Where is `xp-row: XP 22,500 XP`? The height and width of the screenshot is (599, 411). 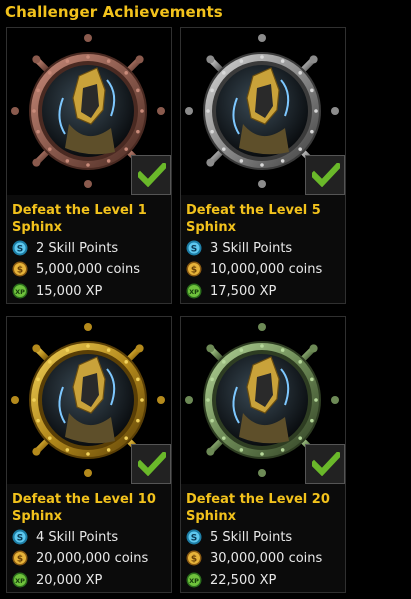 xp-row: XP 22,500 XP is located at coordinates (231, 580).